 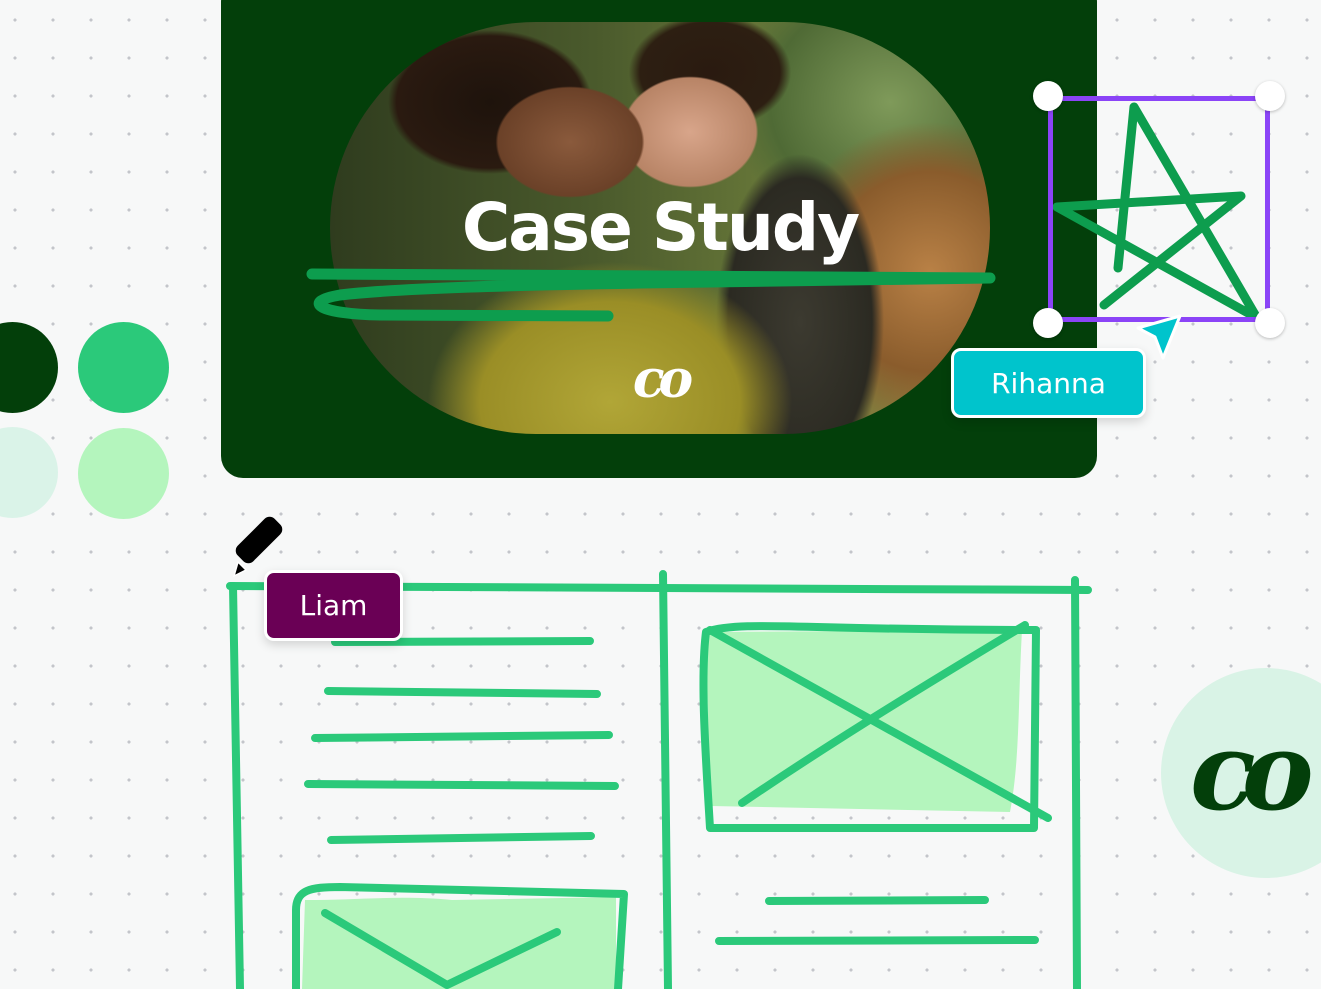 What do you see at coordinates (1270, 323) in the screenshot?
I see `resize-handle-bottom-right` at bounding box center [1270, 323].